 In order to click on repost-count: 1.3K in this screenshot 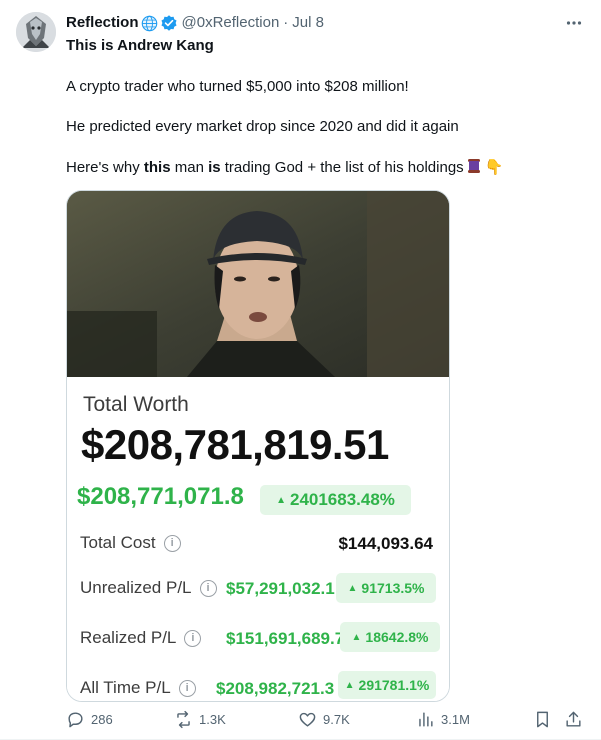, I will do `click(212, 719)`.